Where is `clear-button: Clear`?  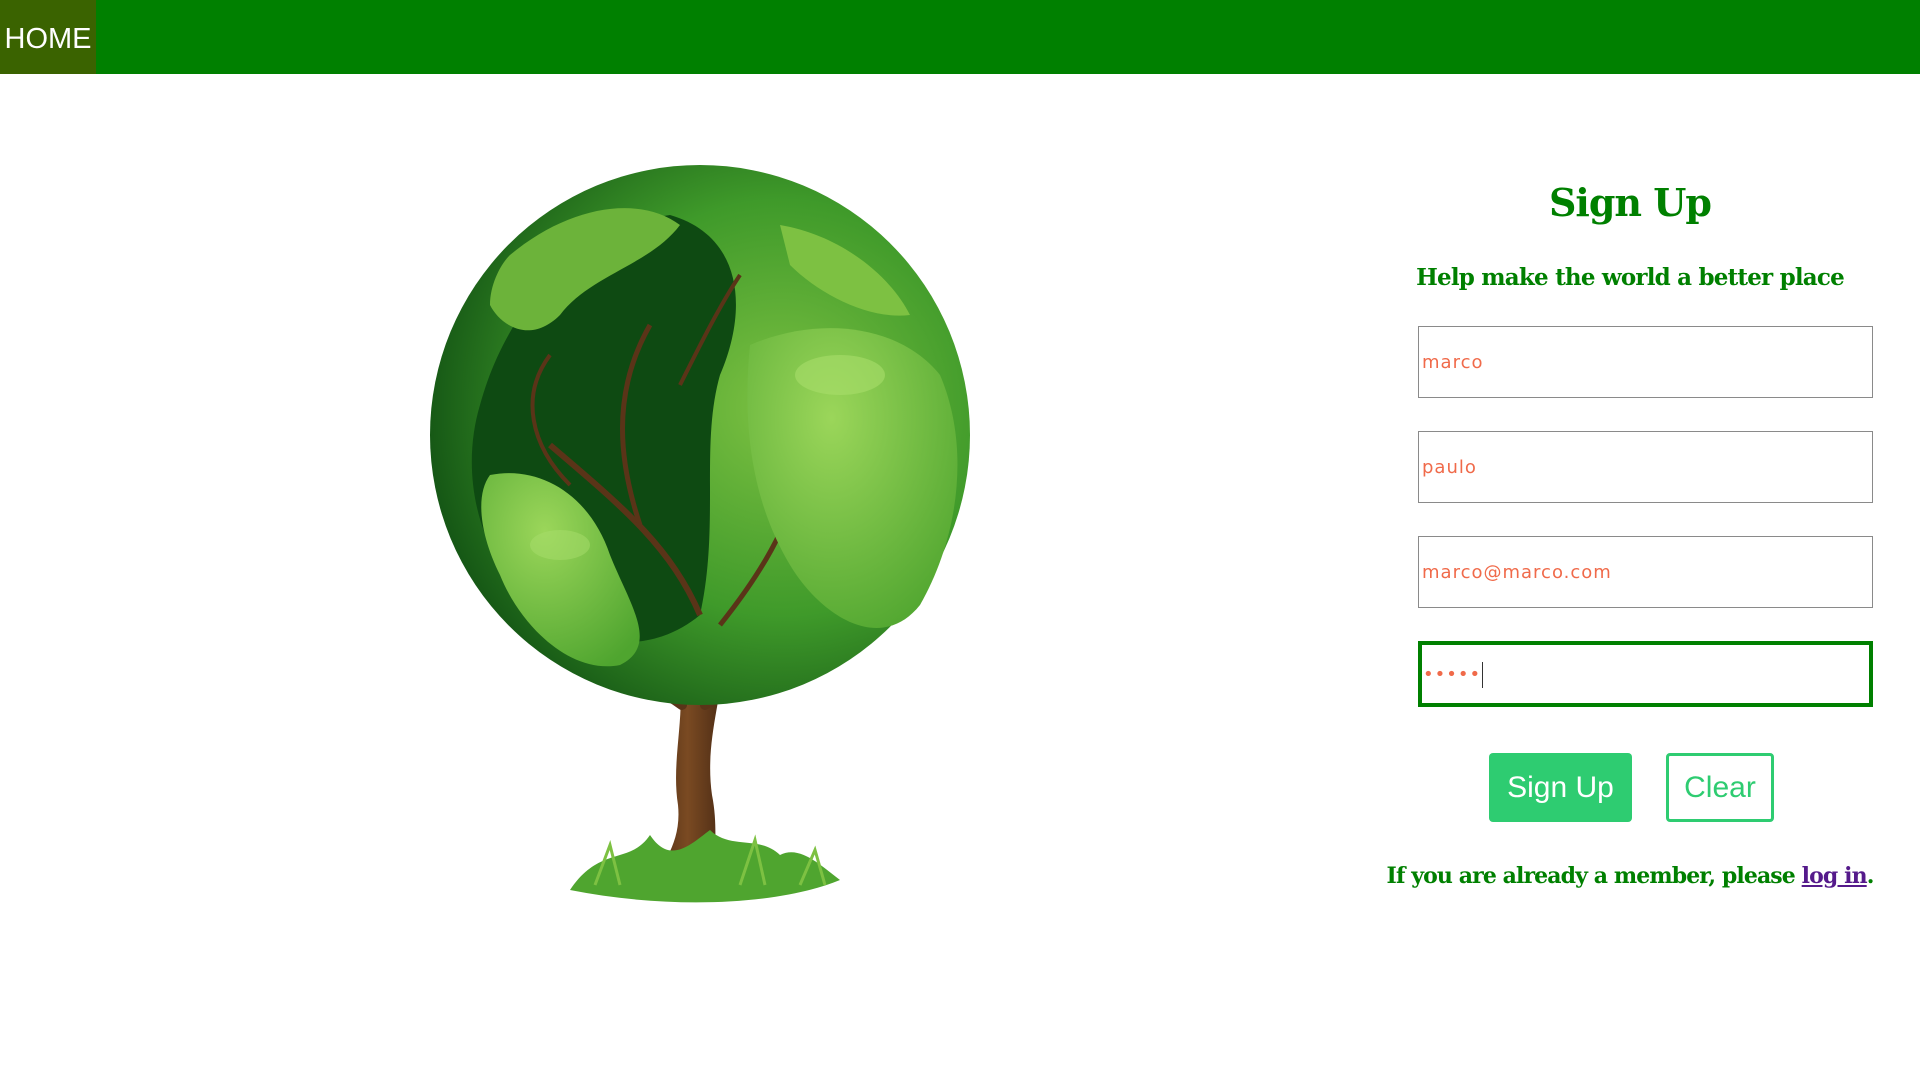
clear-button: Clear is located at coordinates (1720, 787).